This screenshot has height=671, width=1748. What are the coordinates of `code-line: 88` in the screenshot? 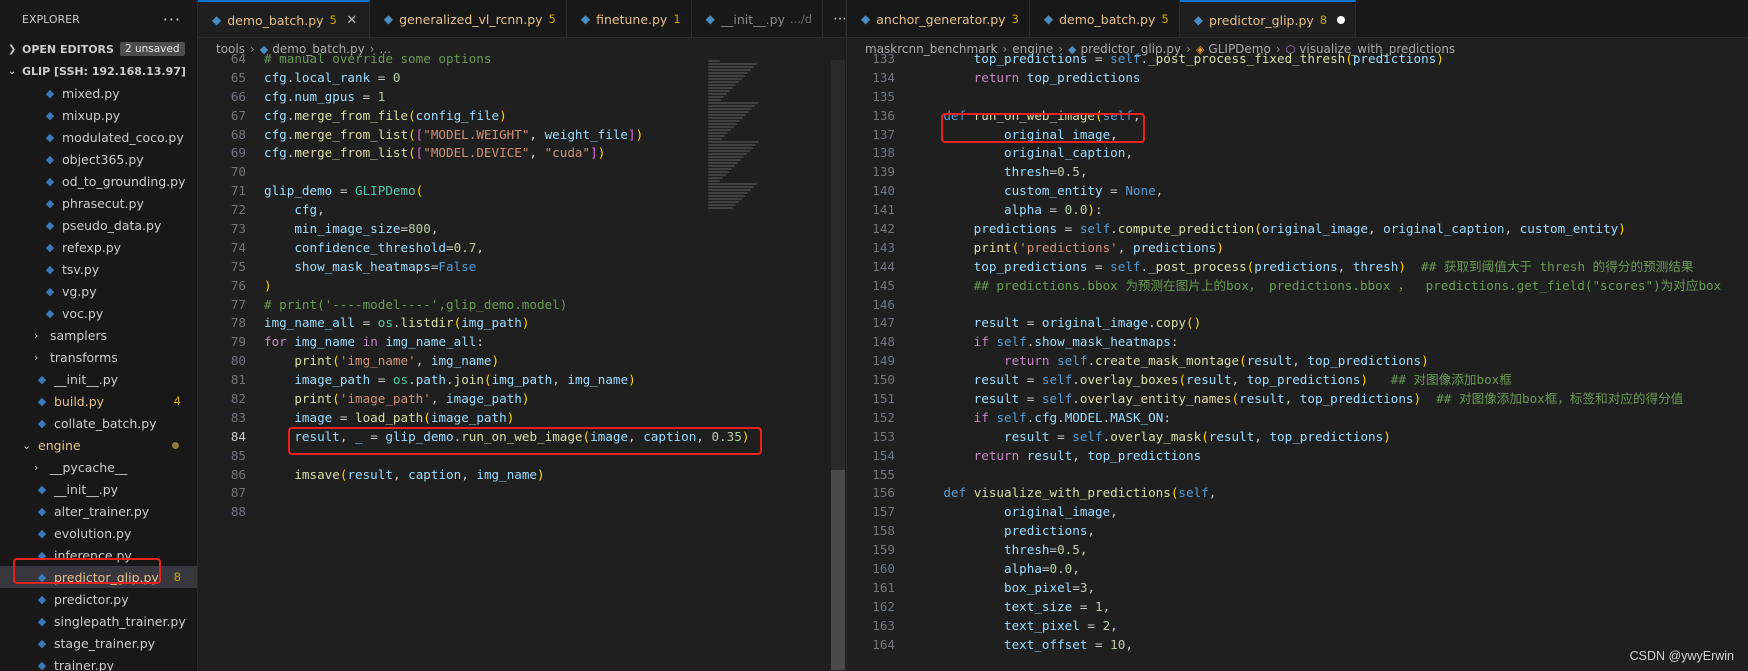 It's located at (521, 512).